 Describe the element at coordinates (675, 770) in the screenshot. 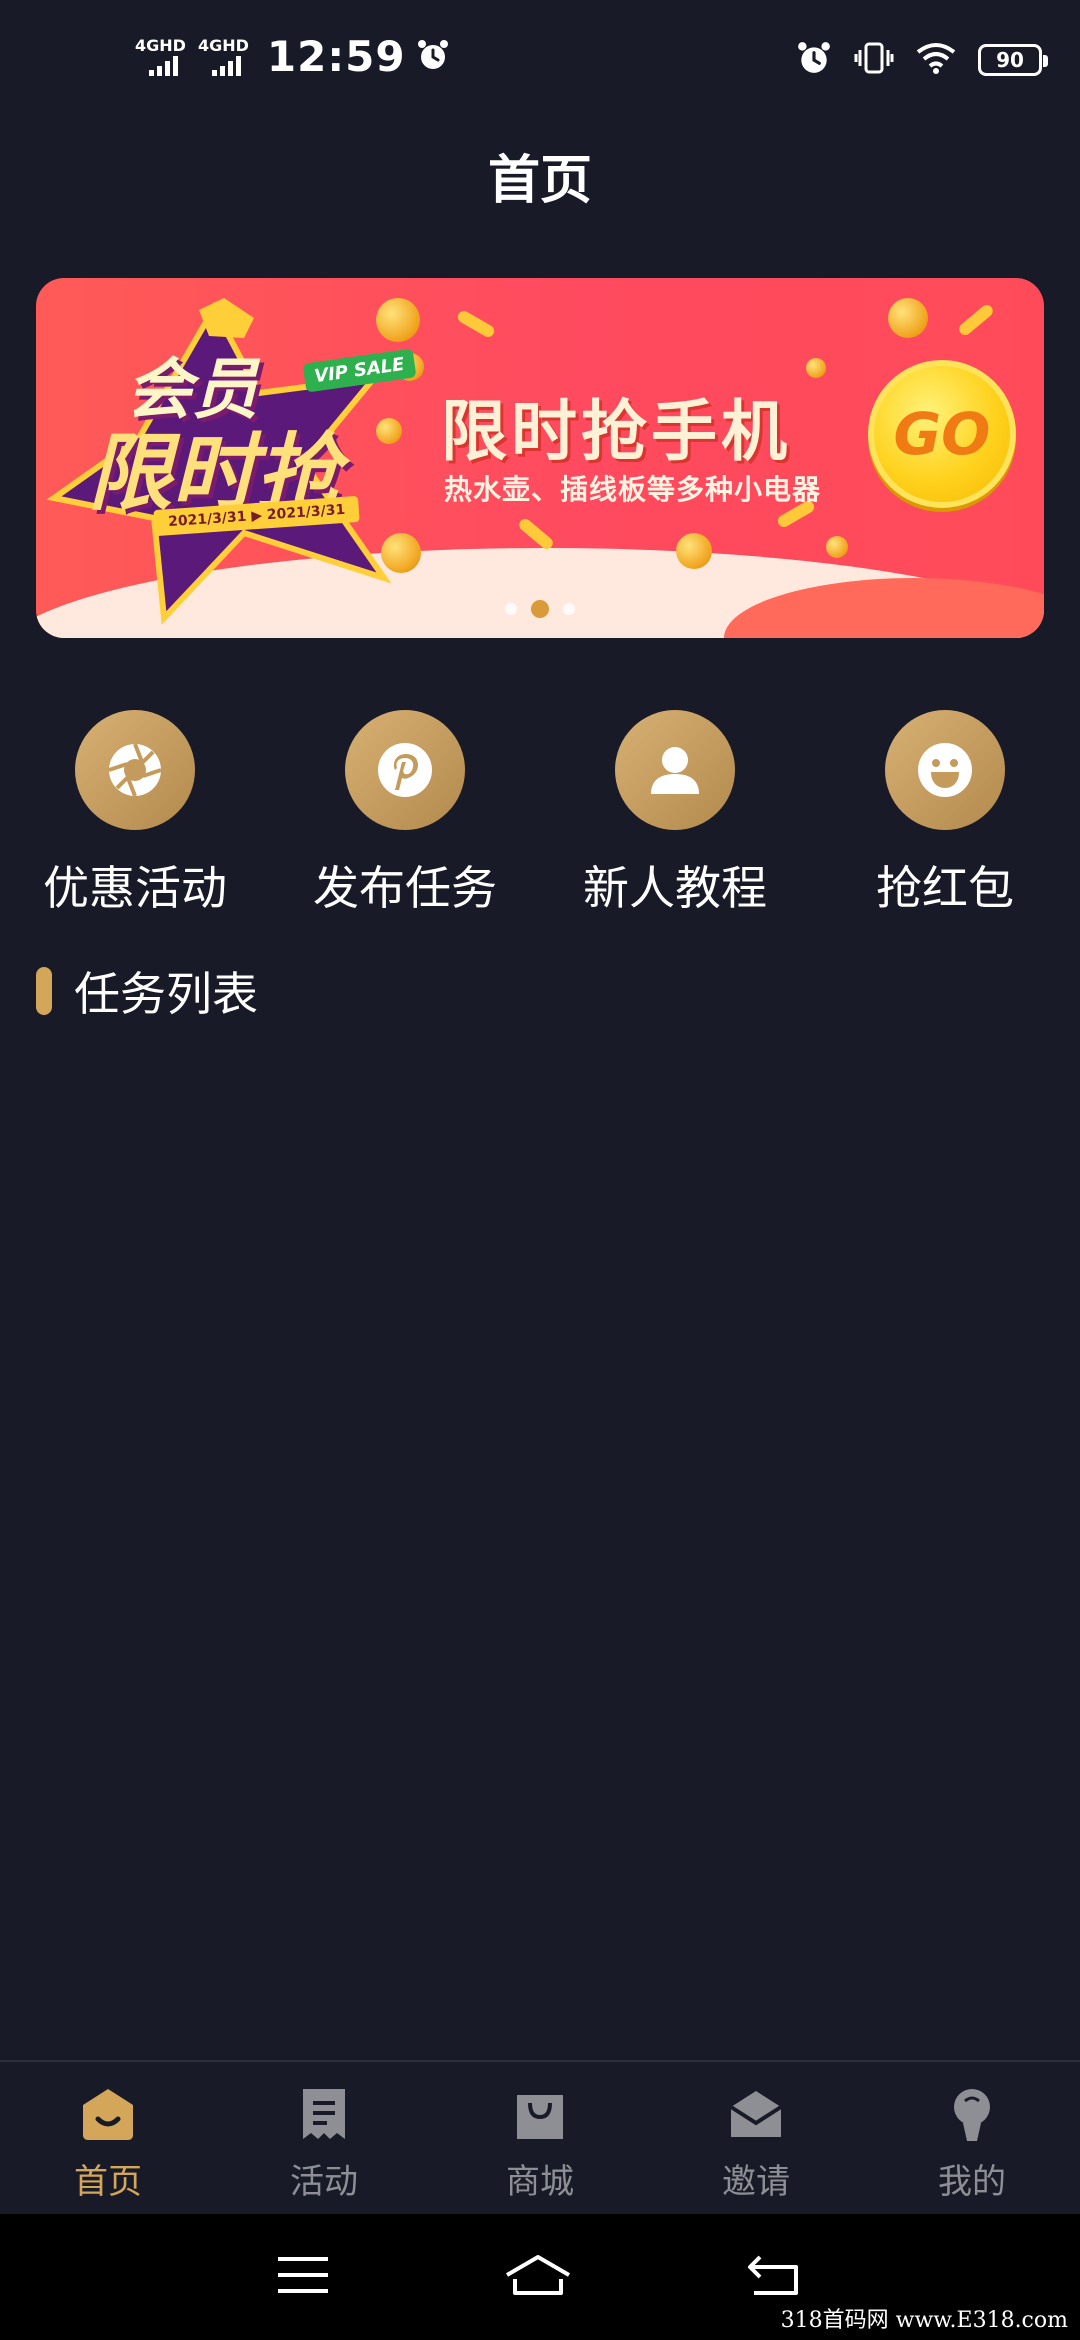

I see `user-icon` at that location.